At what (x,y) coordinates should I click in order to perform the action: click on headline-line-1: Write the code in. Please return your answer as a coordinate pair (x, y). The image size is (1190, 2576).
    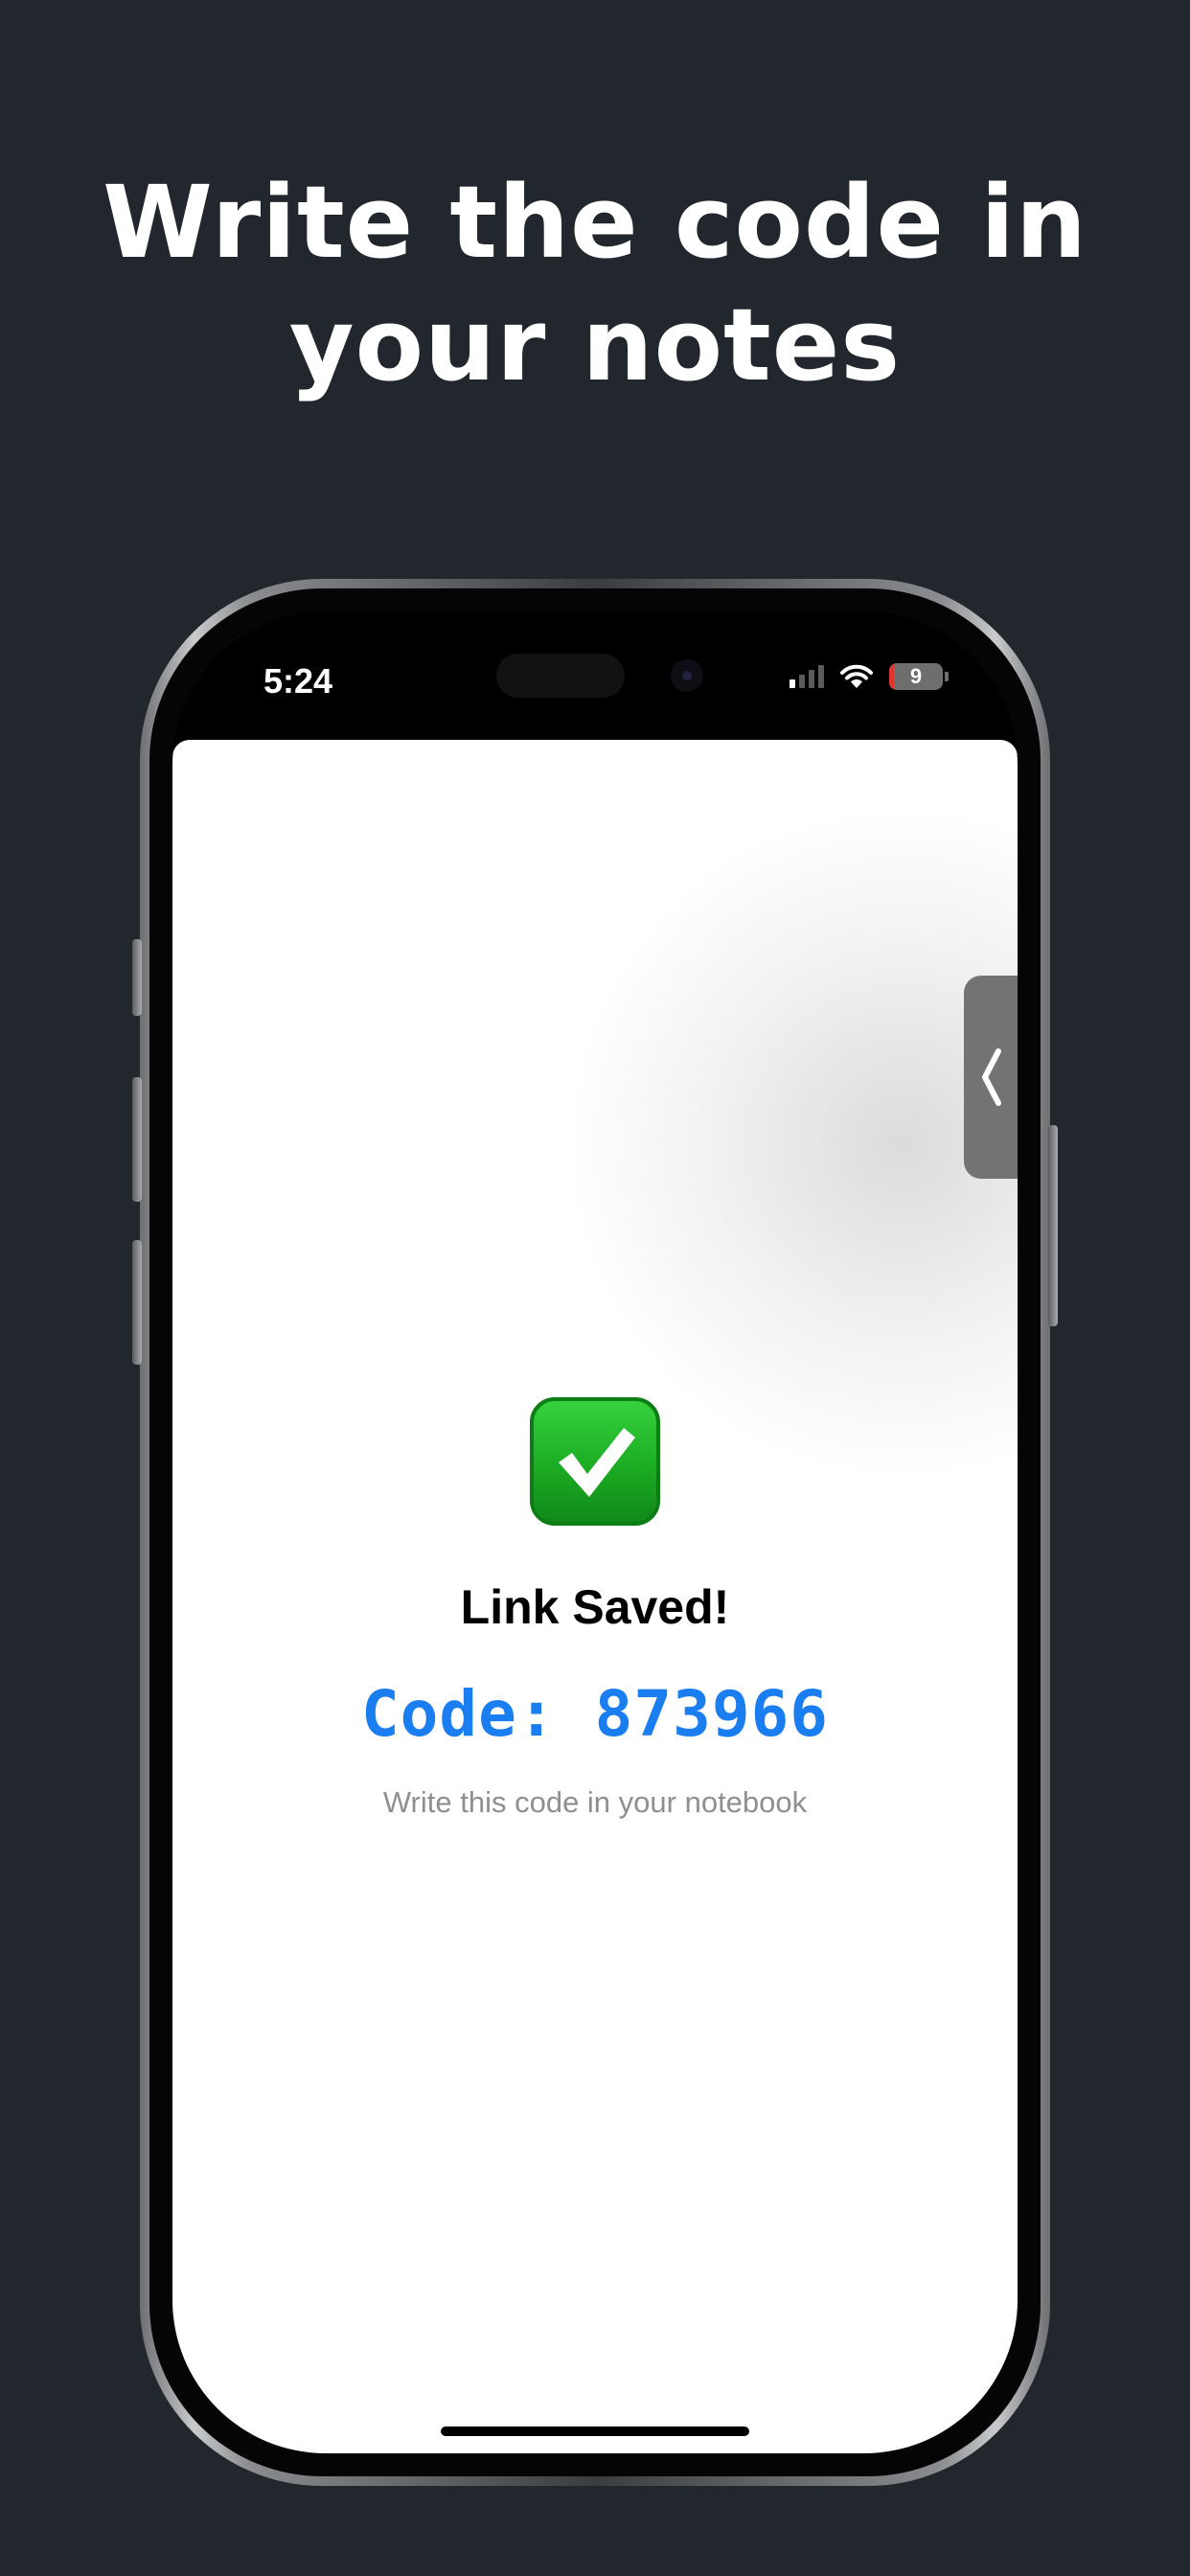
    Looking at the image, I should click on (595, 222).